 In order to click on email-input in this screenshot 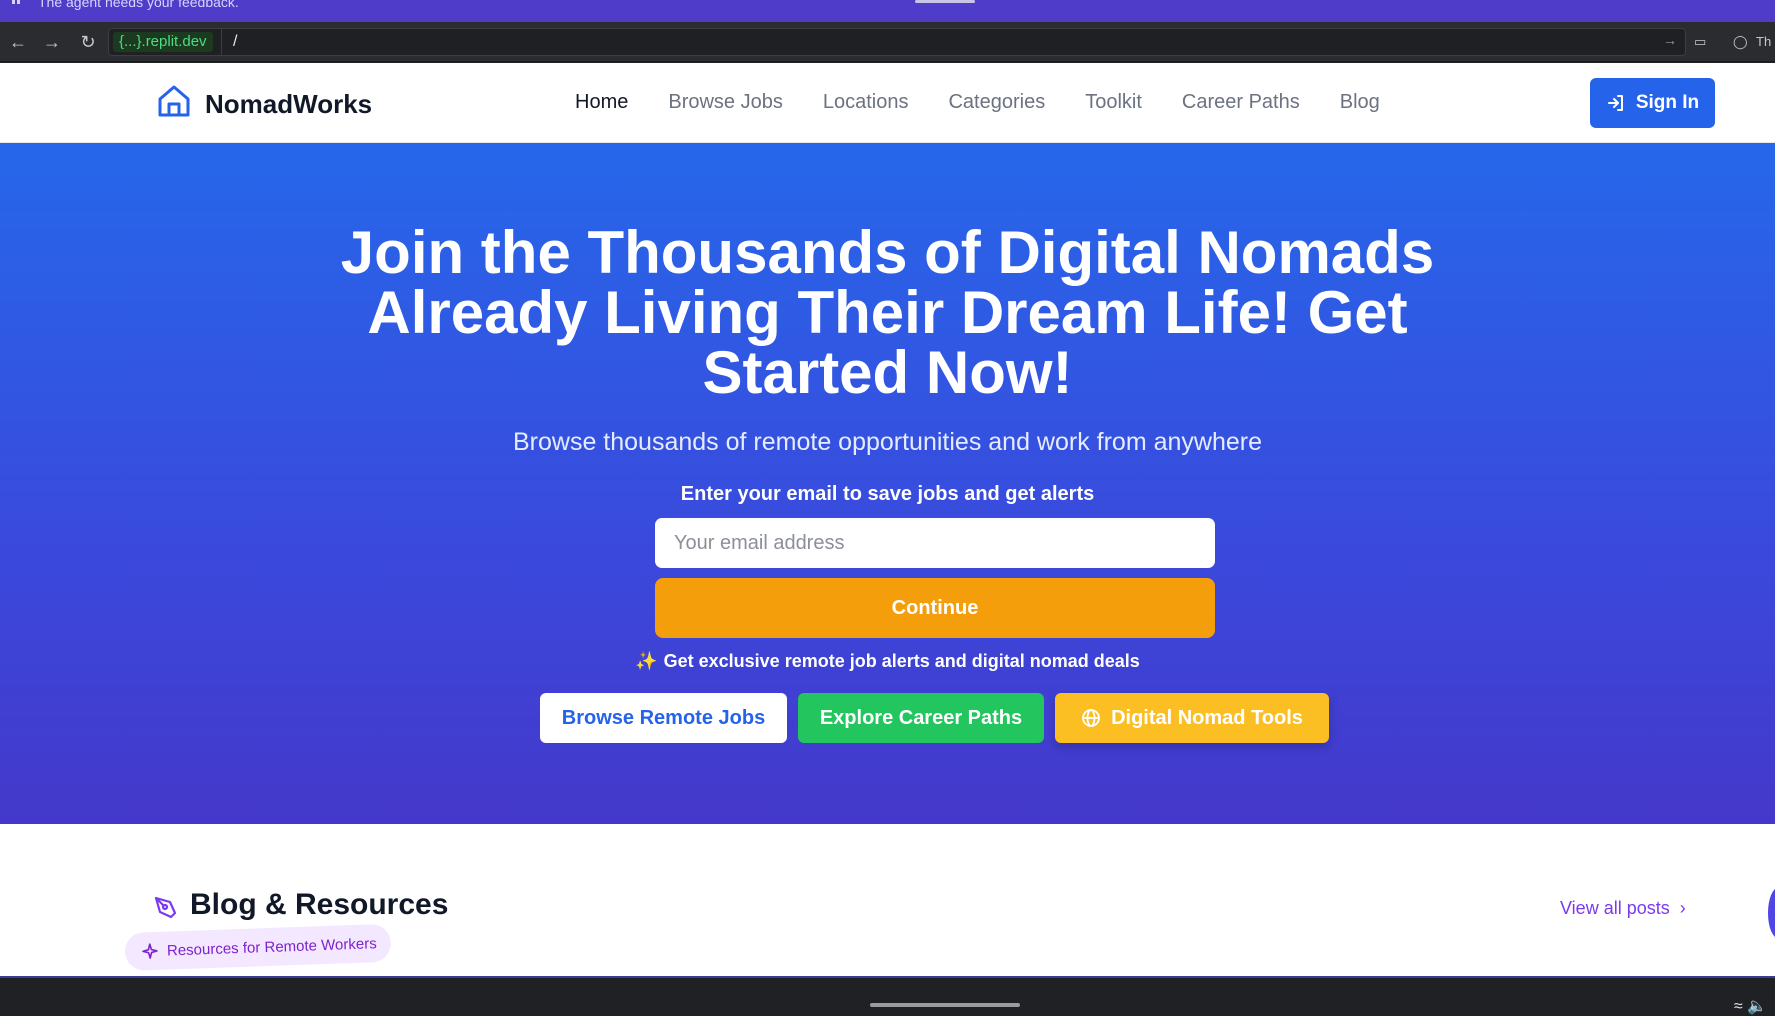, I will do `click(935, 543)`.